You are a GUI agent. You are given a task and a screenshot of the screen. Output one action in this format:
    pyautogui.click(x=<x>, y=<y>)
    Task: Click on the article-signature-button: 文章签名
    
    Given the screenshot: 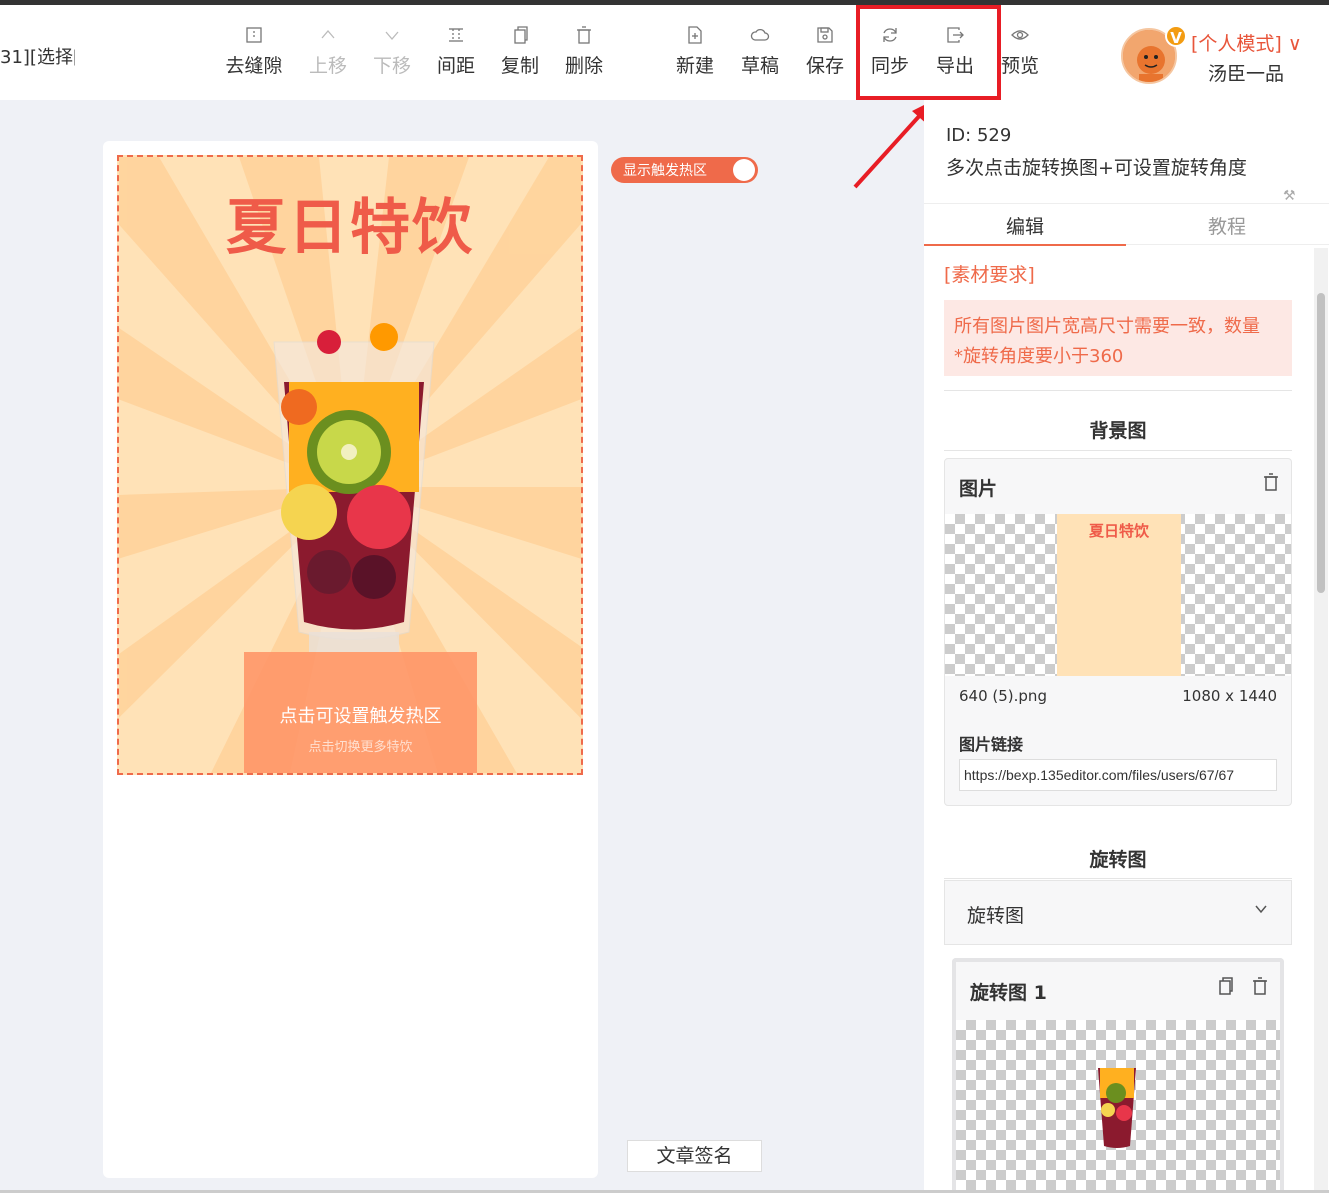 What is the action you would take?
    pyautogui.click(x=694, y=1156)
    